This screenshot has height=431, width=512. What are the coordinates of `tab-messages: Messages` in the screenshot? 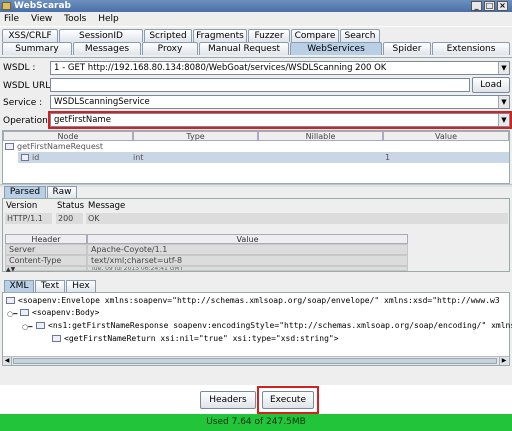 It's located at (107, 48).